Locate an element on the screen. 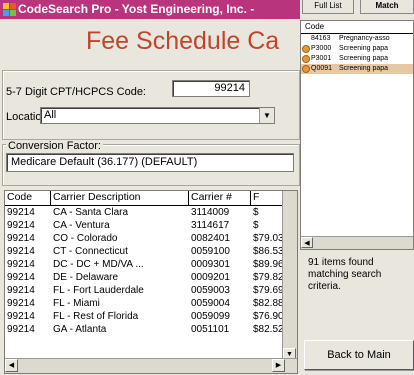 The image size is (414, 375). column-header-carrier-description: Carrier Description is located at coordinates (120, 198).